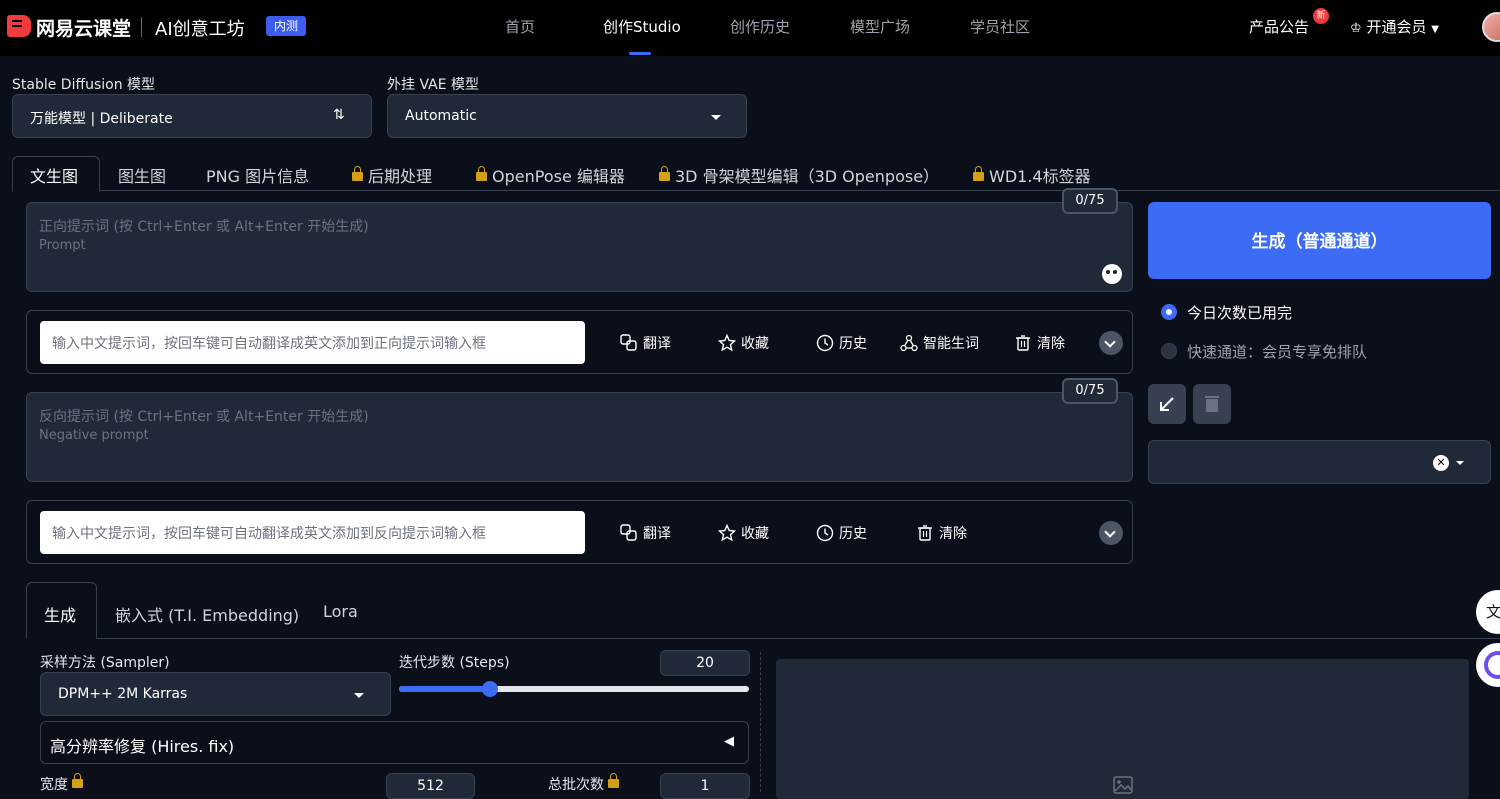  I want to click on nav-community: 学员社区, so click(1000, 26).